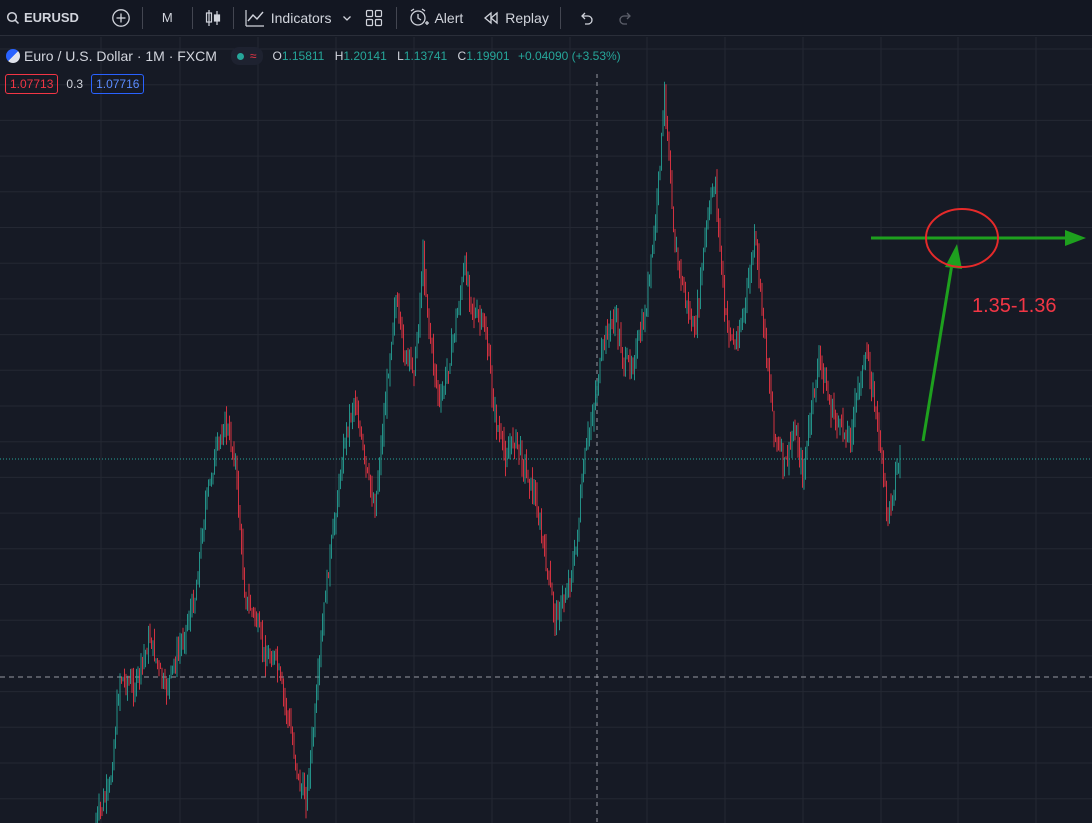 The image size is (1092, 823). What do you see at coordinates (365, 56) in the screenshot?
I see `high-value: 1.20141` at bounding box center [365, 56].